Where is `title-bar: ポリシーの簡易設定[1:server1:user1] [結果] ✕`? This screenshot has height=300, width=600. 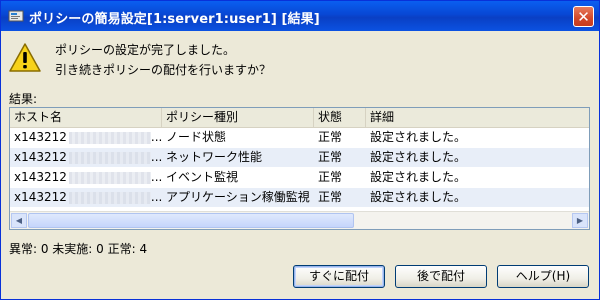 title-bar: ポリシーの簡易設定[1:server1:user1] [結果] ✕ is located at coordinates (300, 16).